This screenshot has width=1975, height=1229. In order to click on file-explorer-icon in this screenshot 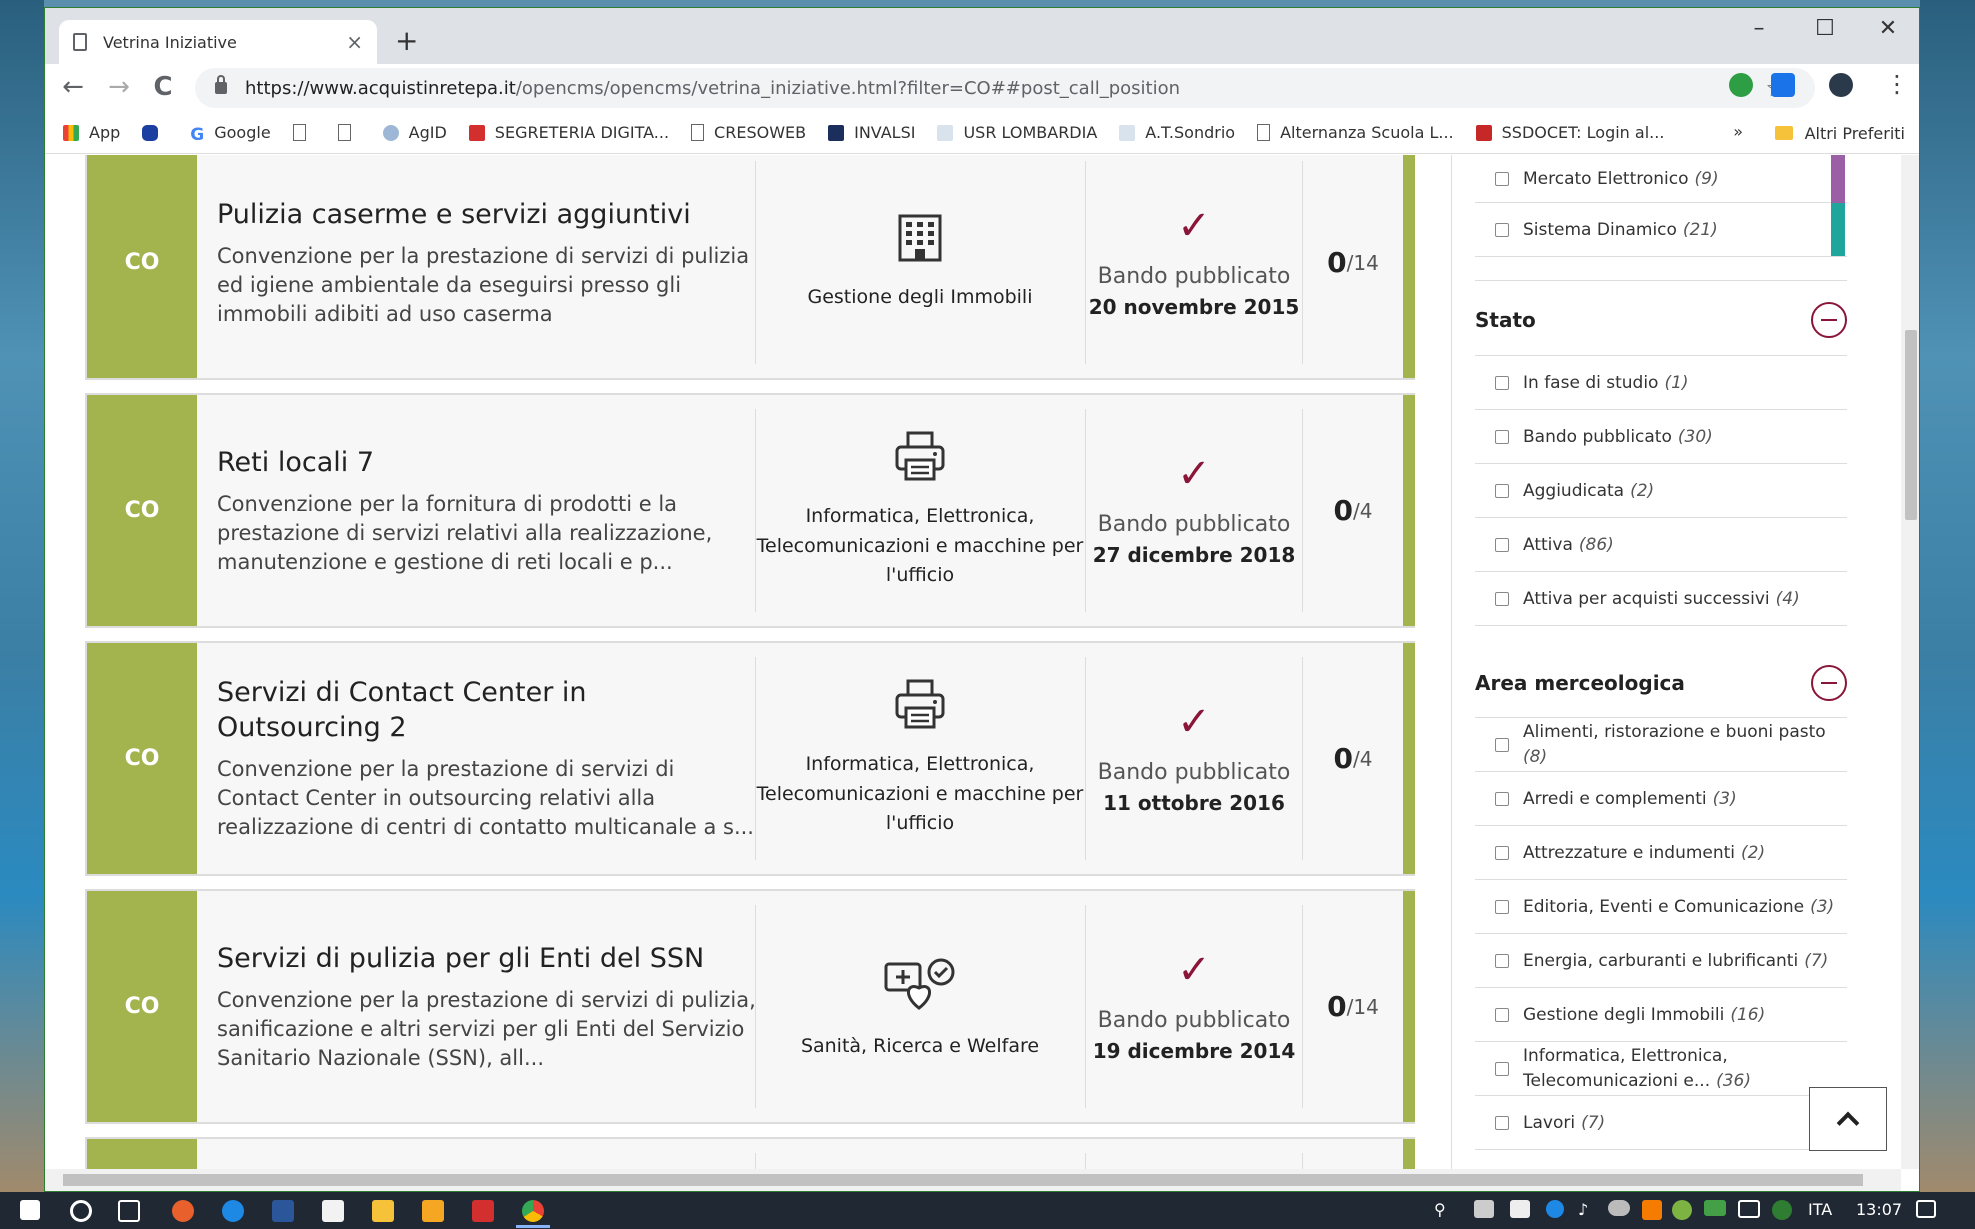, I will do `click(383, 1211)`.